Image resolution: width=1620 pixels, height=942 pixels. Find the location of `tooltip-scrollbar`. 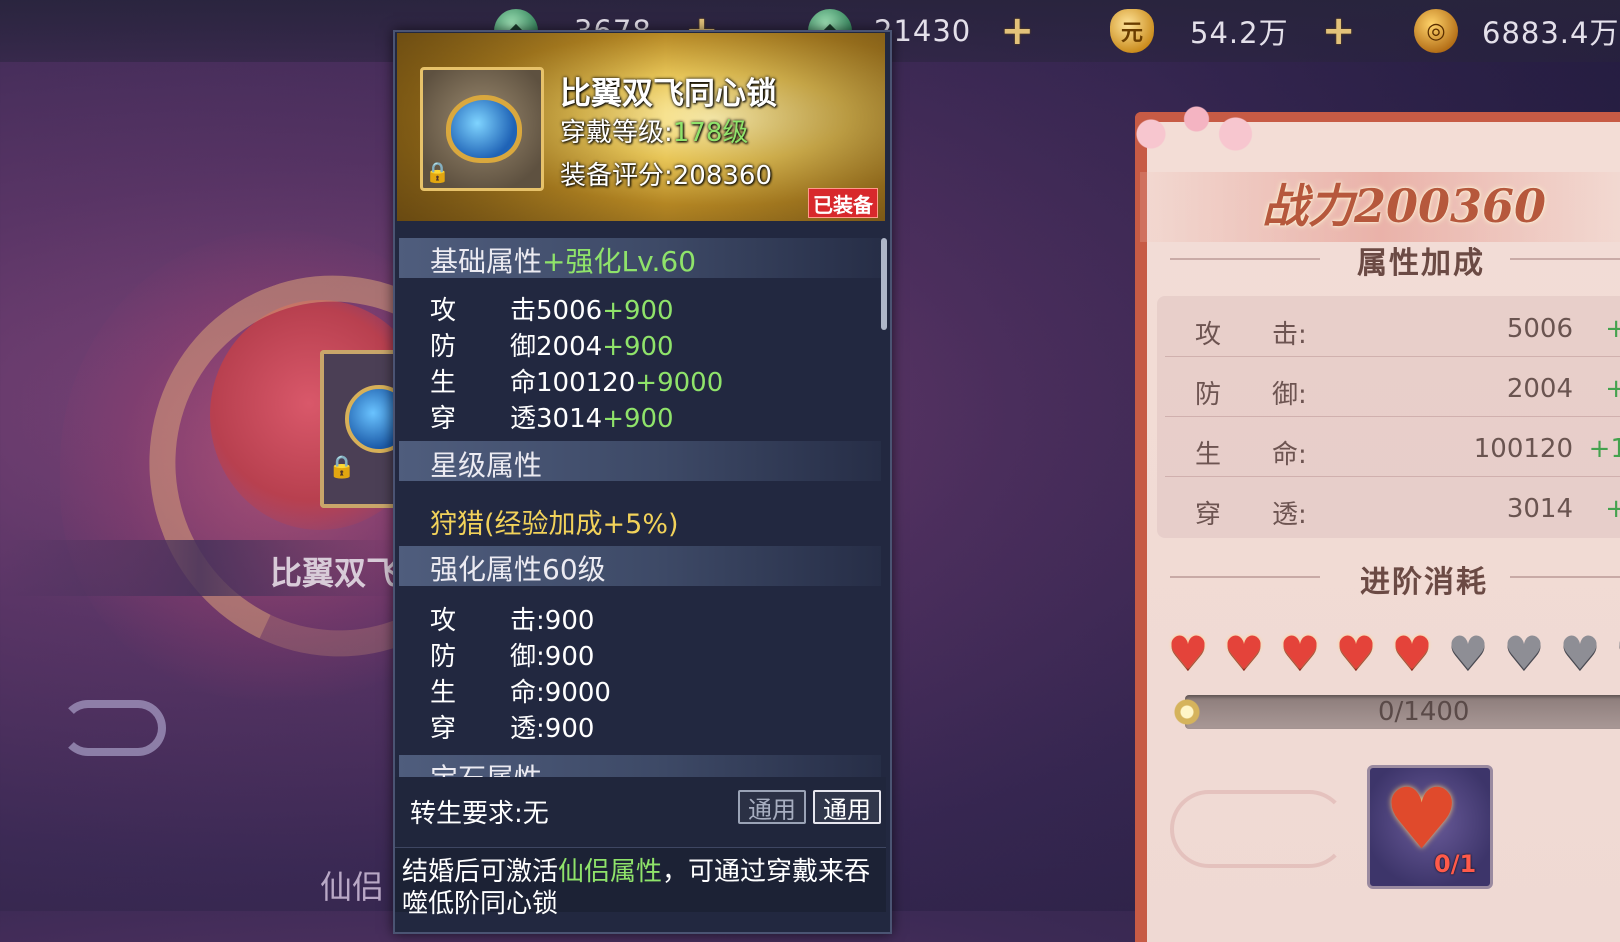

tooltip-scrollbar is located at coordinates (884, 284).